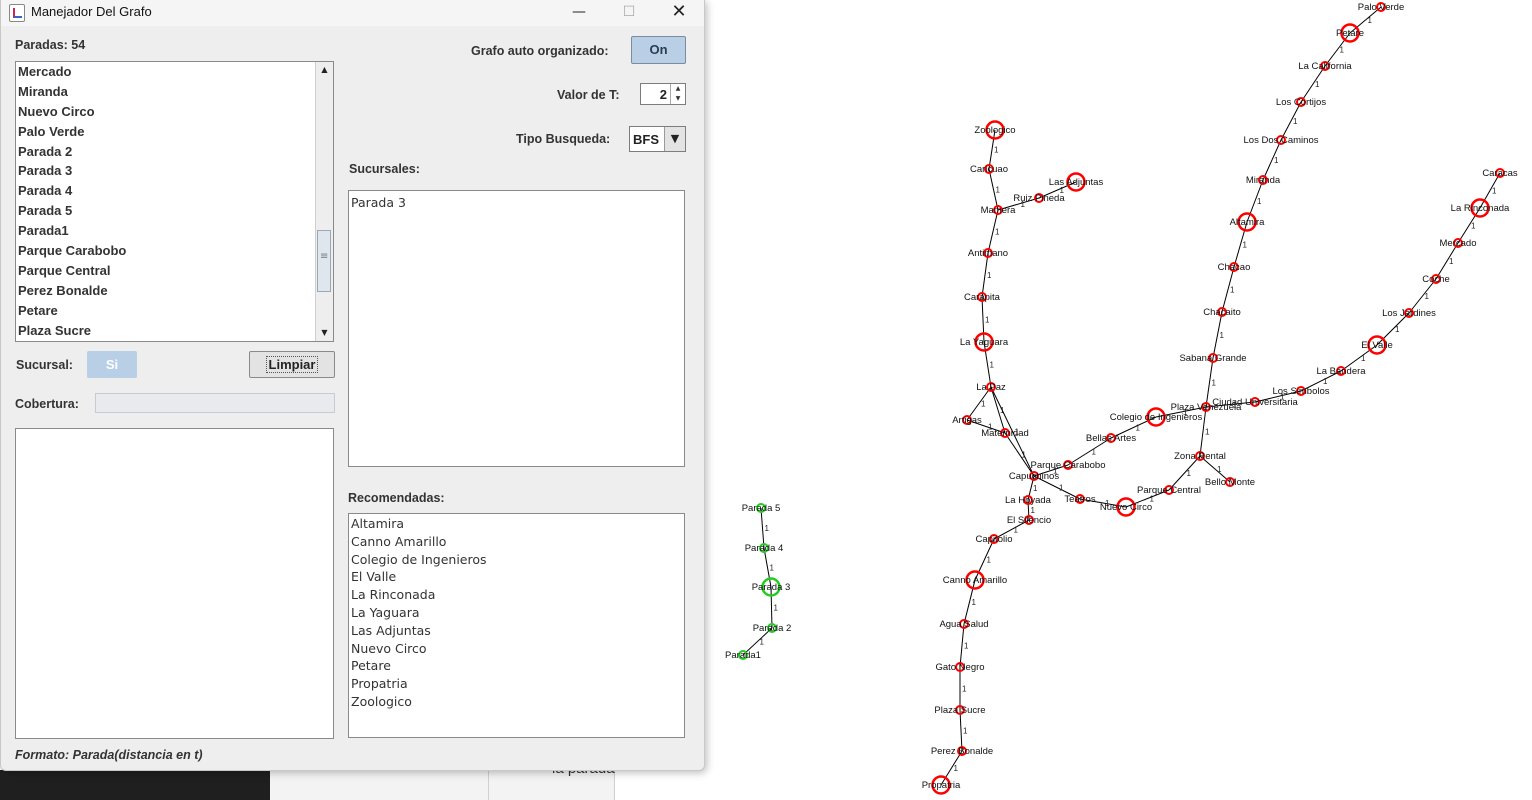 The image size is (1532, 800). I want to click on paradas-list-item: Parada1, so click(174, 231).